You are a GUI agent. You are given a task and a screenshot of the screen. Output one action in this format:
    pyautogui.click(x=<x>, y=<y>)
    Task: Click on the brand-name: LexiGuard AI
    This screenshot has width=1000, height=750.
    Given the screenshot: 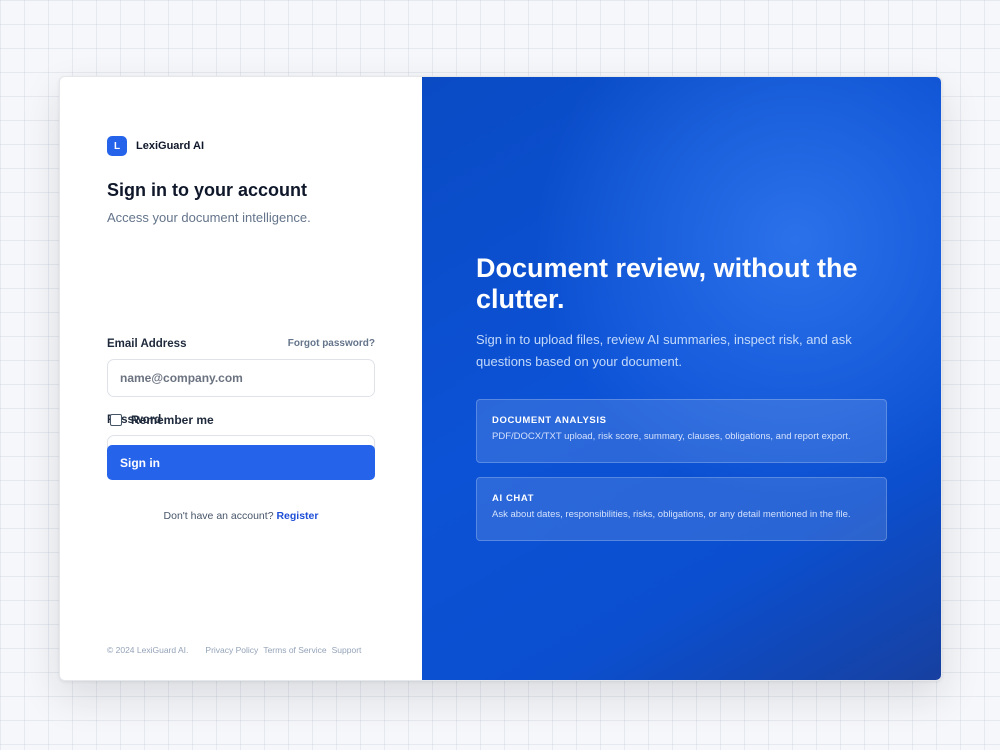 What is the action you would take?
    pyautogui.click(x=170, y=146)
    